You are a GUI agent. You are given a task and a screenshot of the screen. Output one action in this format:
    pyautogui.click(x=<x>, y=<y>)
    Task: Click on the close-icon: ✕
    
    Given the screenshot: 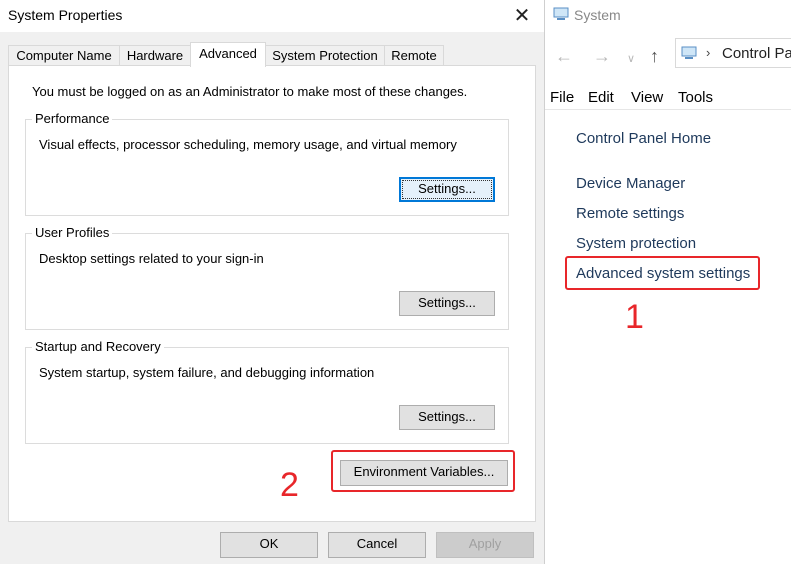 What is the action you would take?
    pyautogui.click(x=522, y=16)
    